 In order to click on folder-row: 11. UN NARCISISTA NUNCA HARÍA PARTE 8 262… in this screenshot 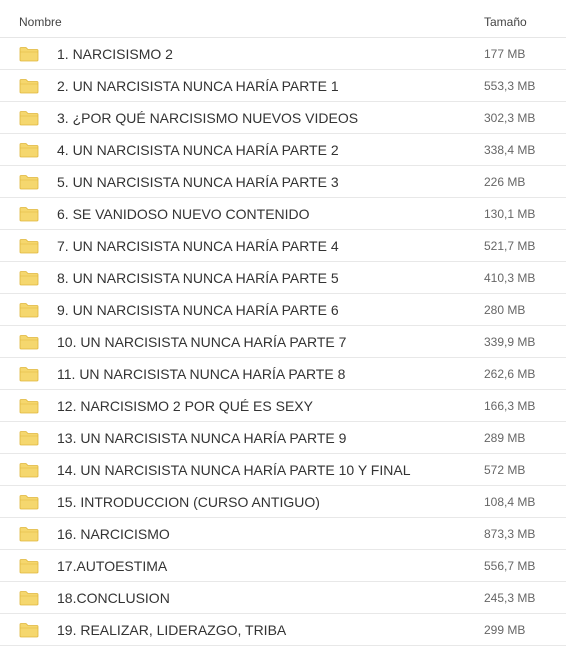, I will do `click(283, 374)`.